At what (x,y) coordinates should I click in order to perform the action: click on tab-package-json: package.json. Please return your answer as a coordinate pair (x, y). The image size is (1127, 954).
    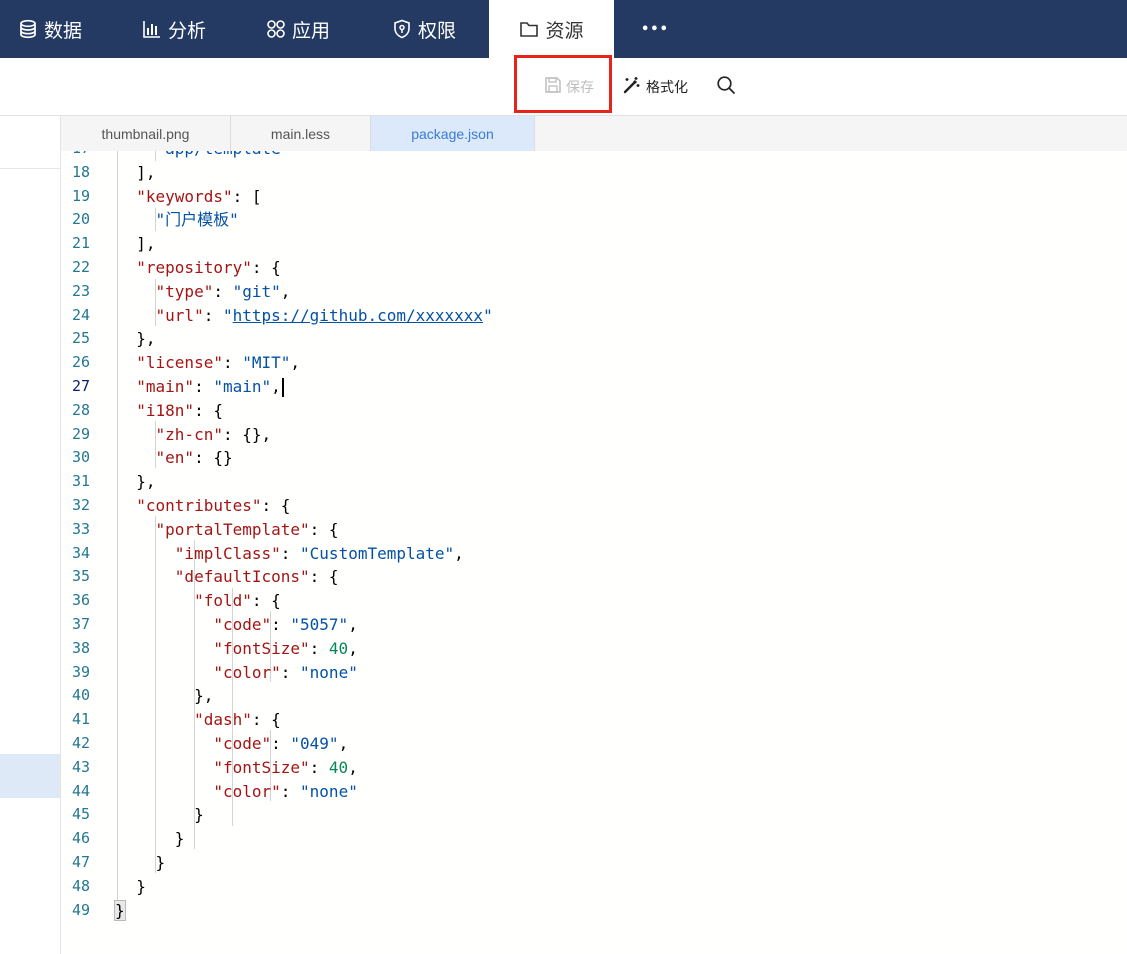
    Looking at the image, I should click on (453, 133).